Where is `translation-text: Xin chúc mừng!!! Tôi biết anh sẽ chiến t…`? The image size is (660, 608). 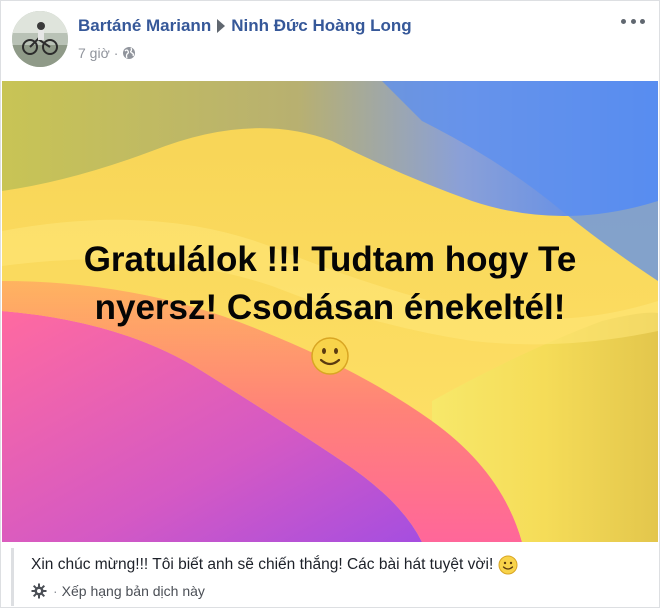 translation-text: Xin chúc mừng!!! Tôi biết anh sẽ chiến t… is located at coordinates (262, 564).